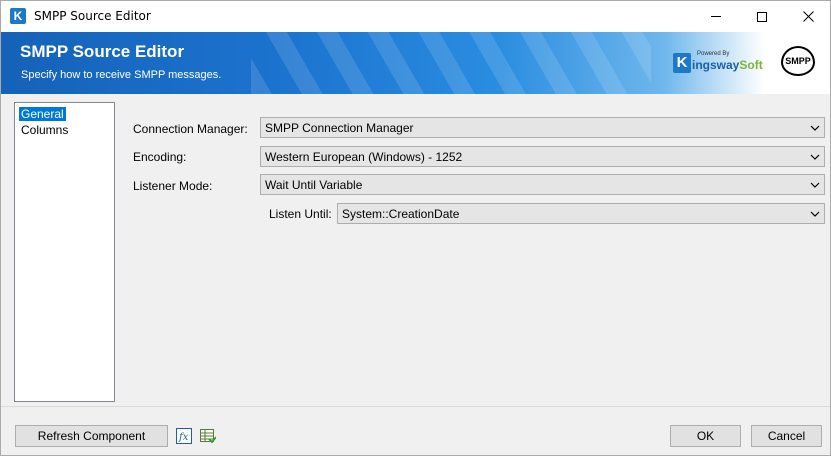 This screenshot has width=831, height=456. Describe the element at coordinates (208, 436) in the screenshot. I see `variables-grid-icon` at that location.